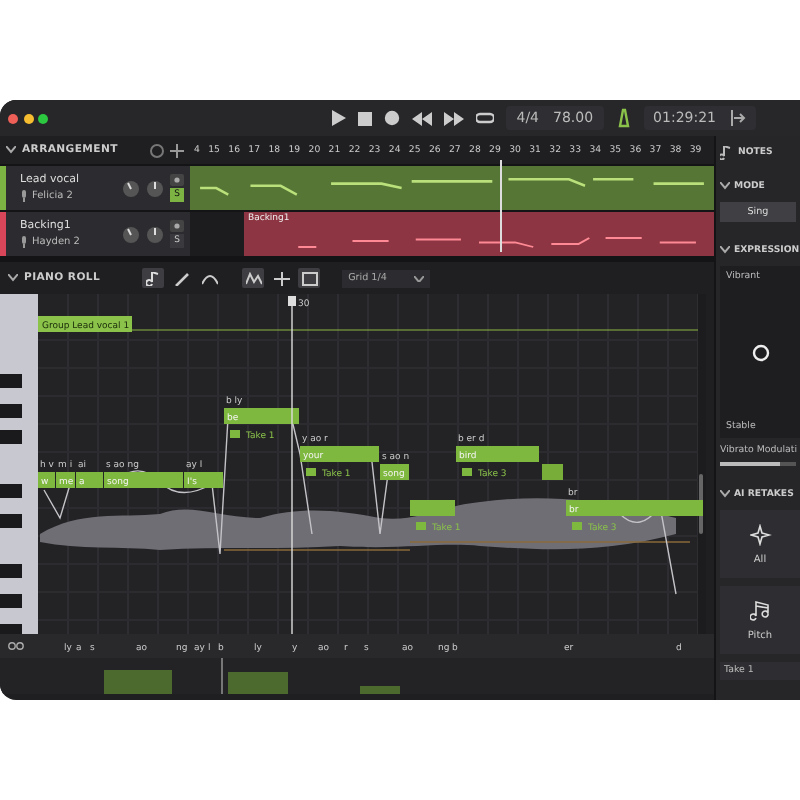 Image resolution: width=800 pixels, height=800 pixels. Describe the element at coordinates (452, 188) in the screenshot. I see `audio-region` at that location.